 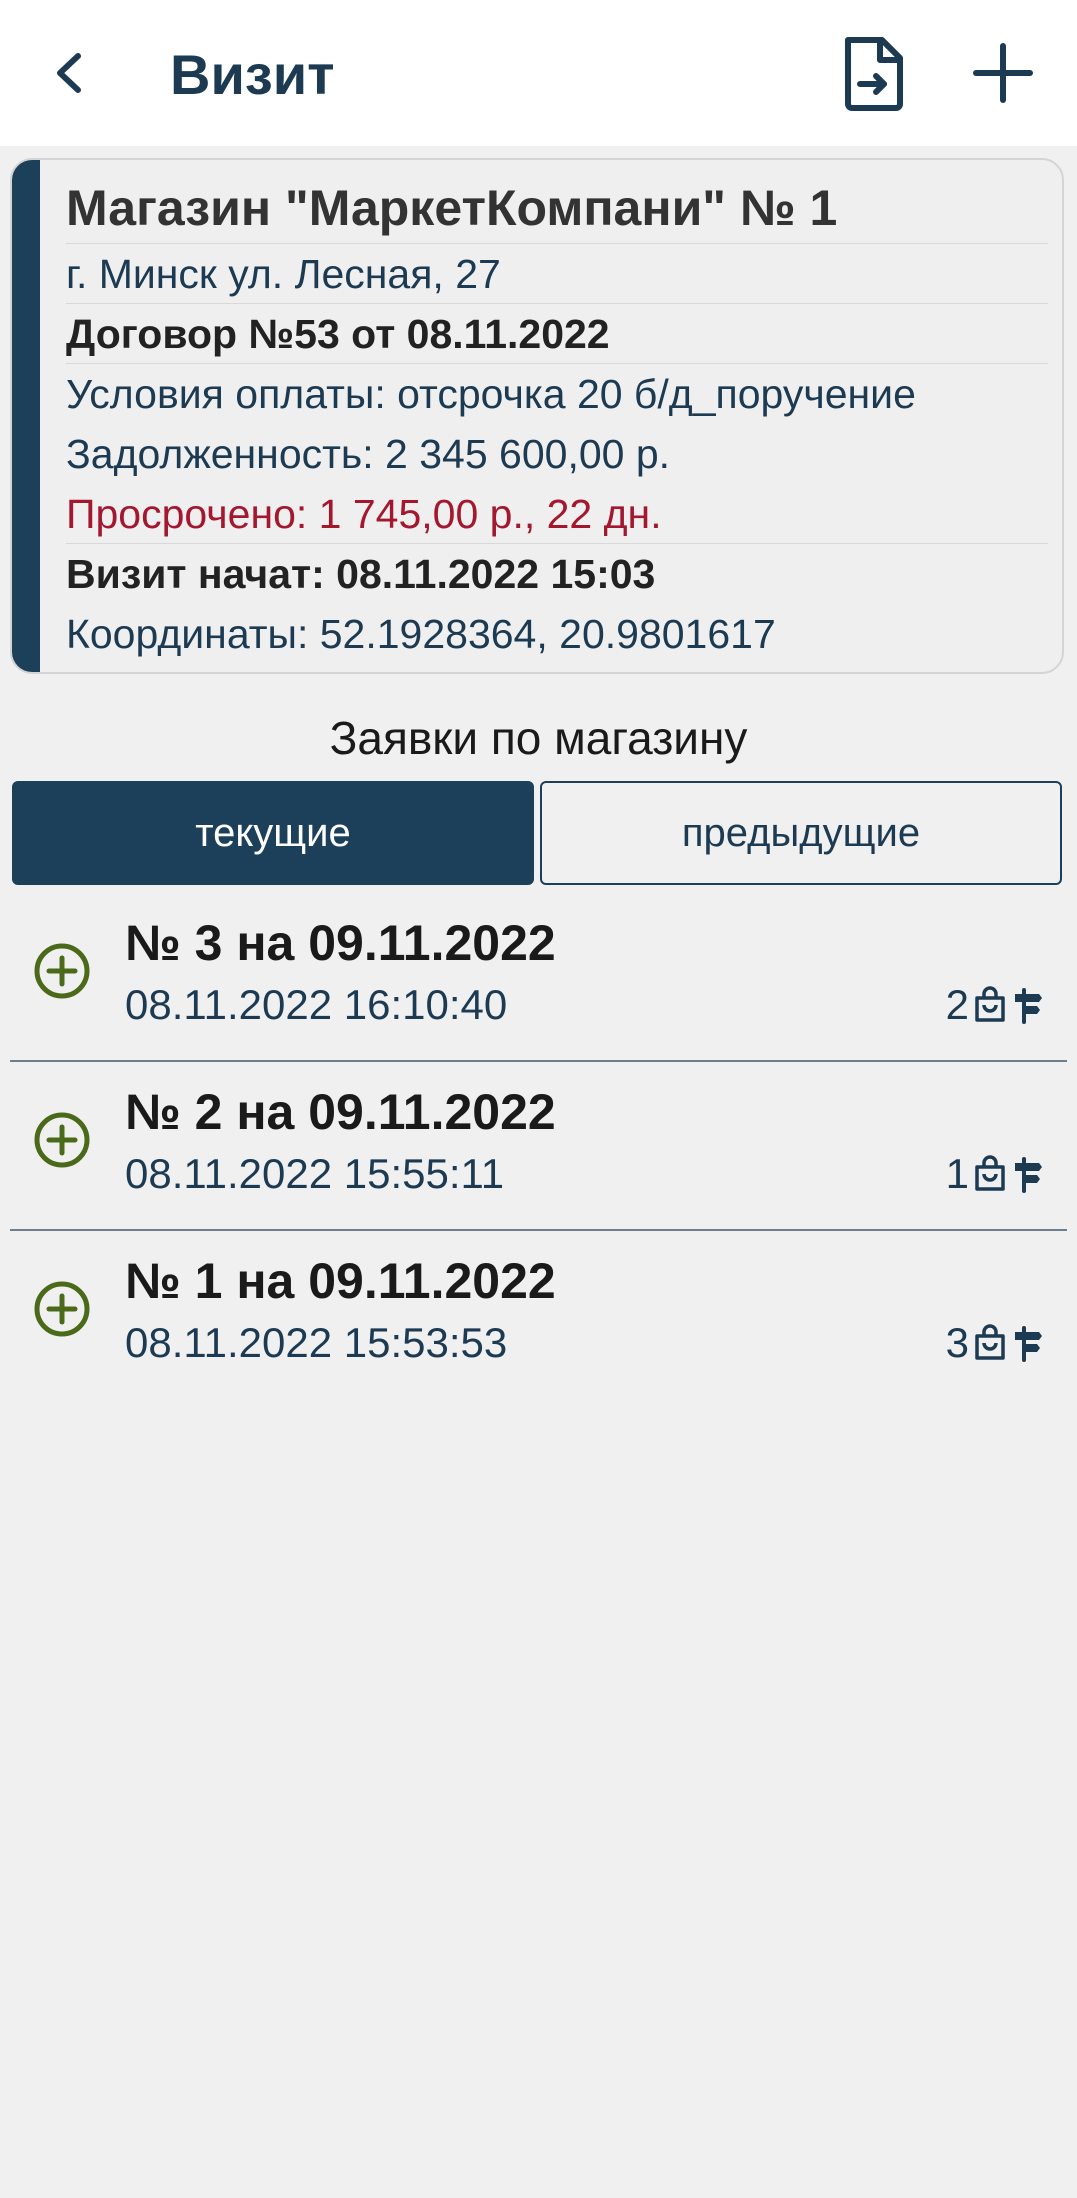 I want to click on orders-section-title: Заявки по магазину, so click(x=538, y=738).